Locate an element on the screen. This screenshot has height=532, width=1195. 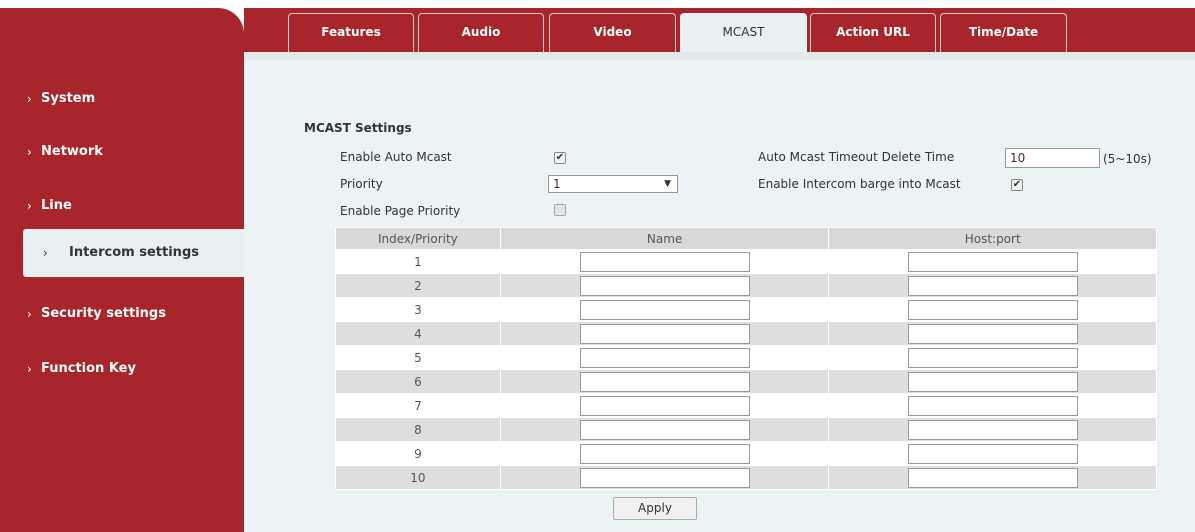
table-row: 5 is located at coordinates (746, 357).